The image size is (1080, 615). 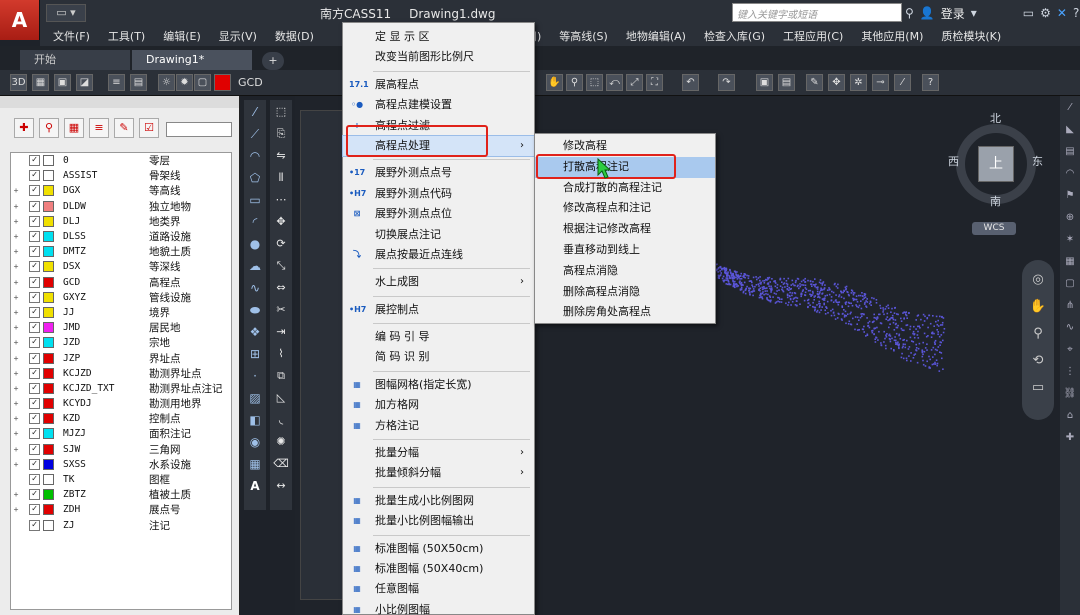 What do you see at coordinates (438, 589) in the screenshot?
I see `menu-item: ▦ 任意图幅` at bounding box center [438, 589].